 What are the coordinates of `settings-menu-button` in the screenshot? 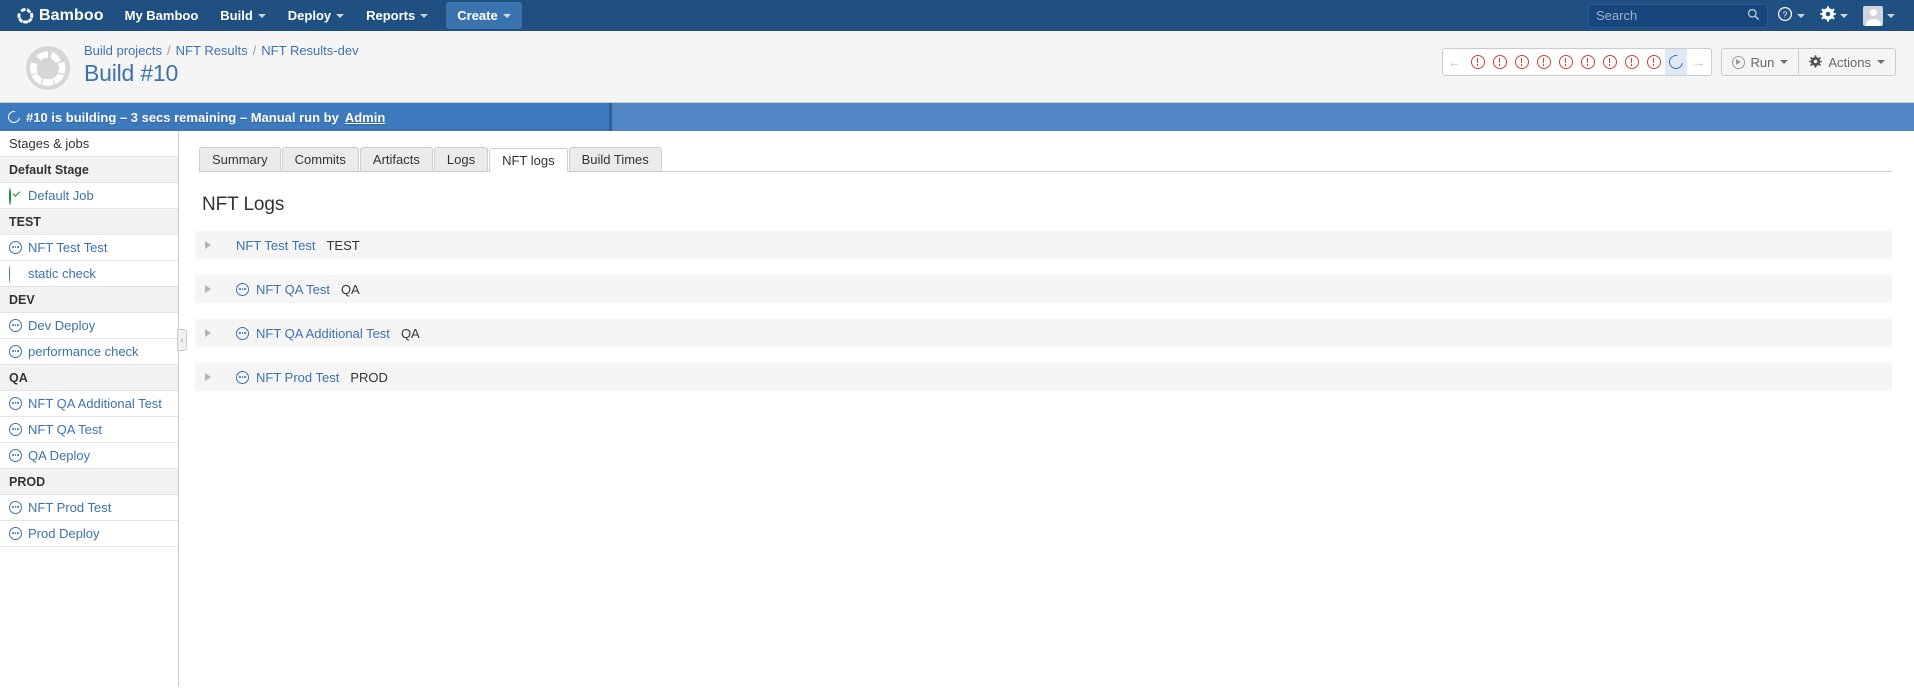 It's located at (1834, 15).